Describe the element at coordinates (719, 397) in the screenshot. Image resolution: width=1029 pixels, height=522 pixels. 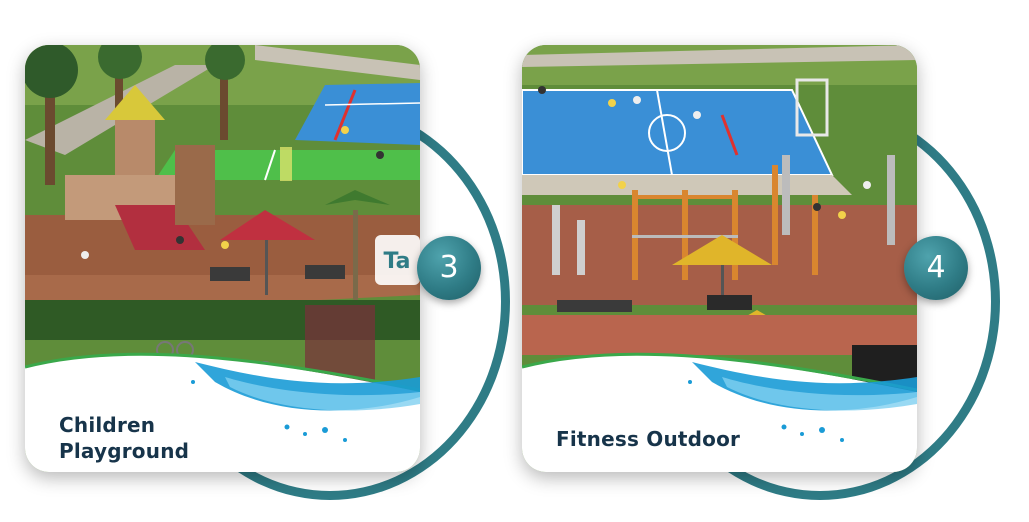
I see `caption-panel: Fitness Outdoor` at that location.